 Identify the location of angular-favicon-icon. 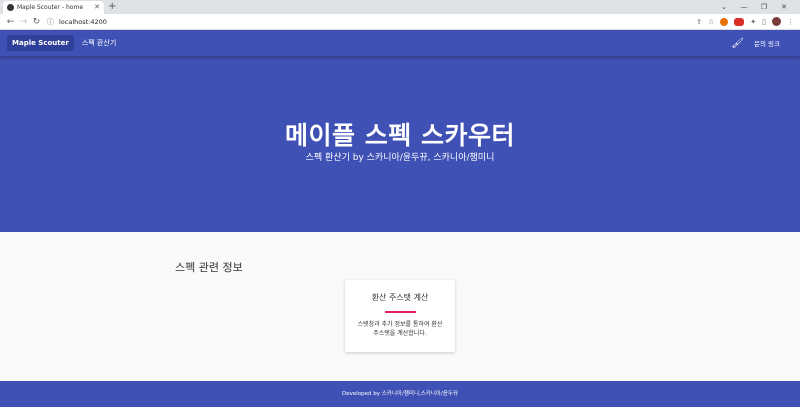
(10, 7).